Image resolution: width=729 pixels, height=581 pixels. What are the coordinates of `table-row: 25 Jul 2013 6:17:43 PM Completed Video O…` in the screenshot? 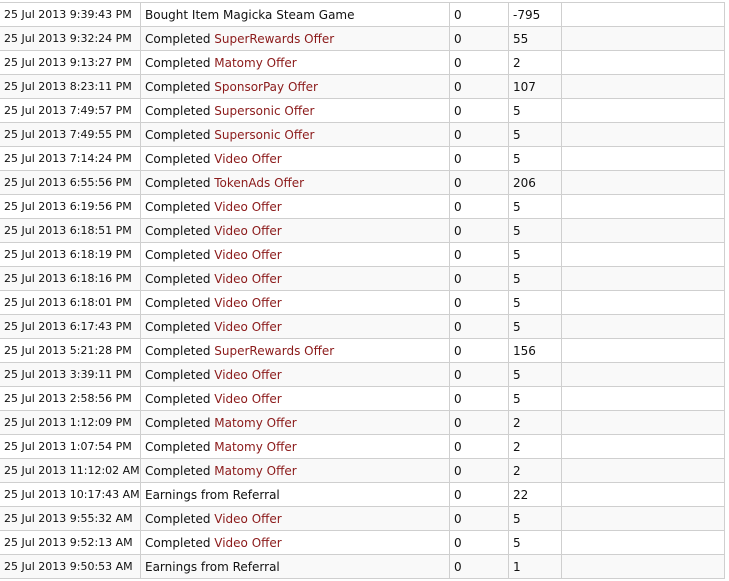 It's located at (362, 326).